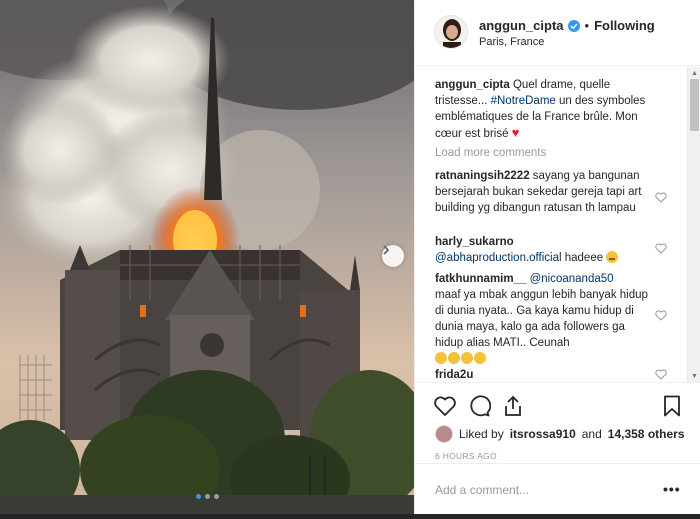  What do you see at coordinates (513, 406) in the screenshot?
I see `share-icon` at bounding box center [513, 406].